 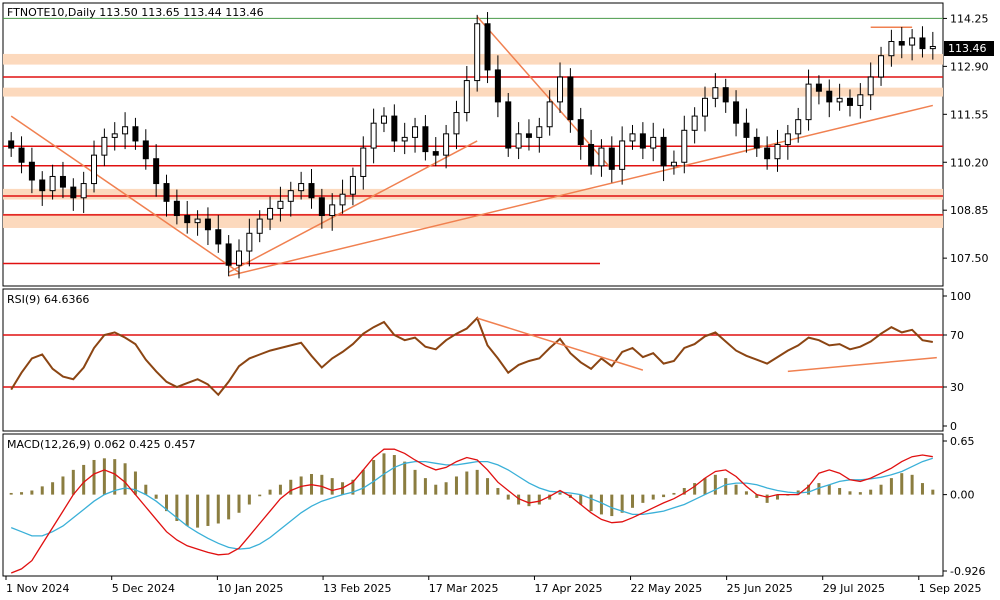 I want to click on x-tick-label: 1 Nov 2024, so click(x=37, y=588).